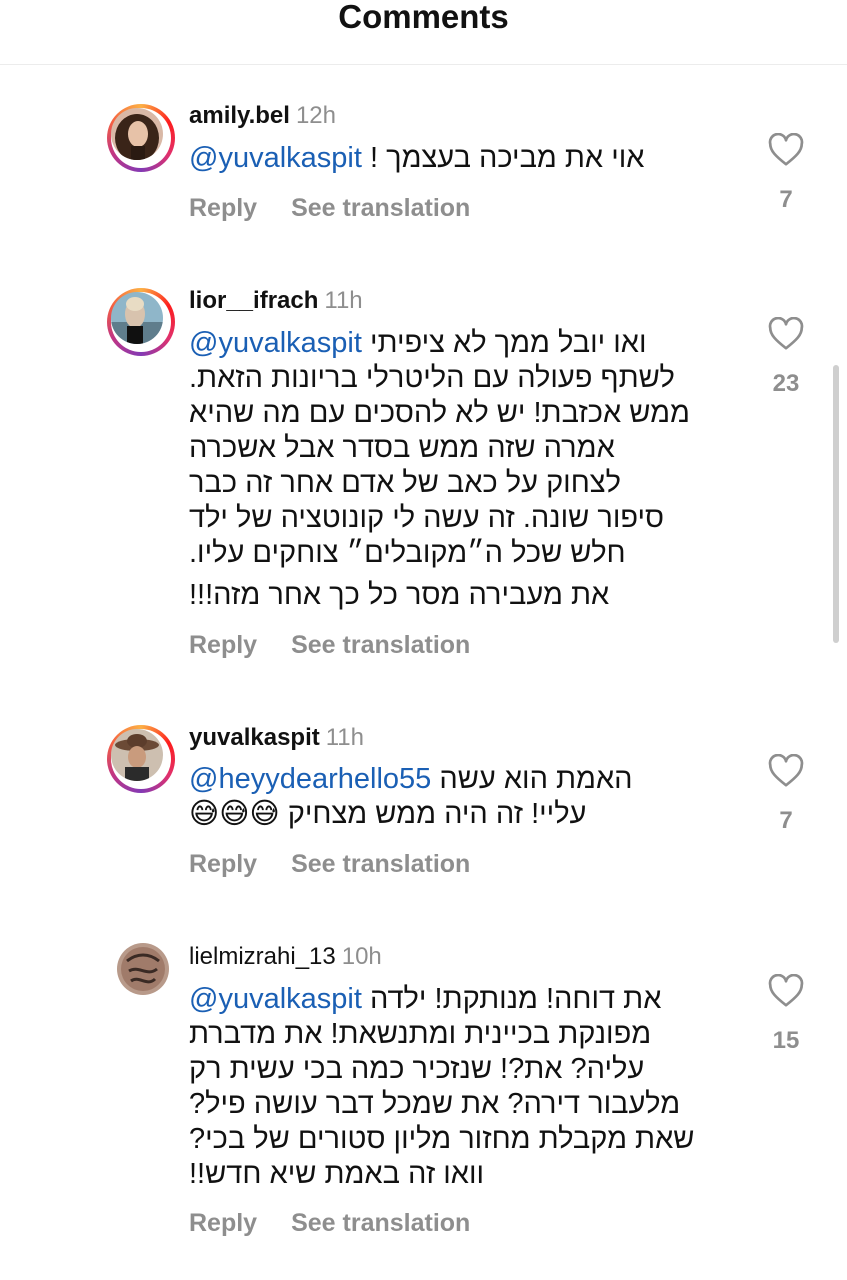  I want to click on comment-time: 10h, so click(361, 956).